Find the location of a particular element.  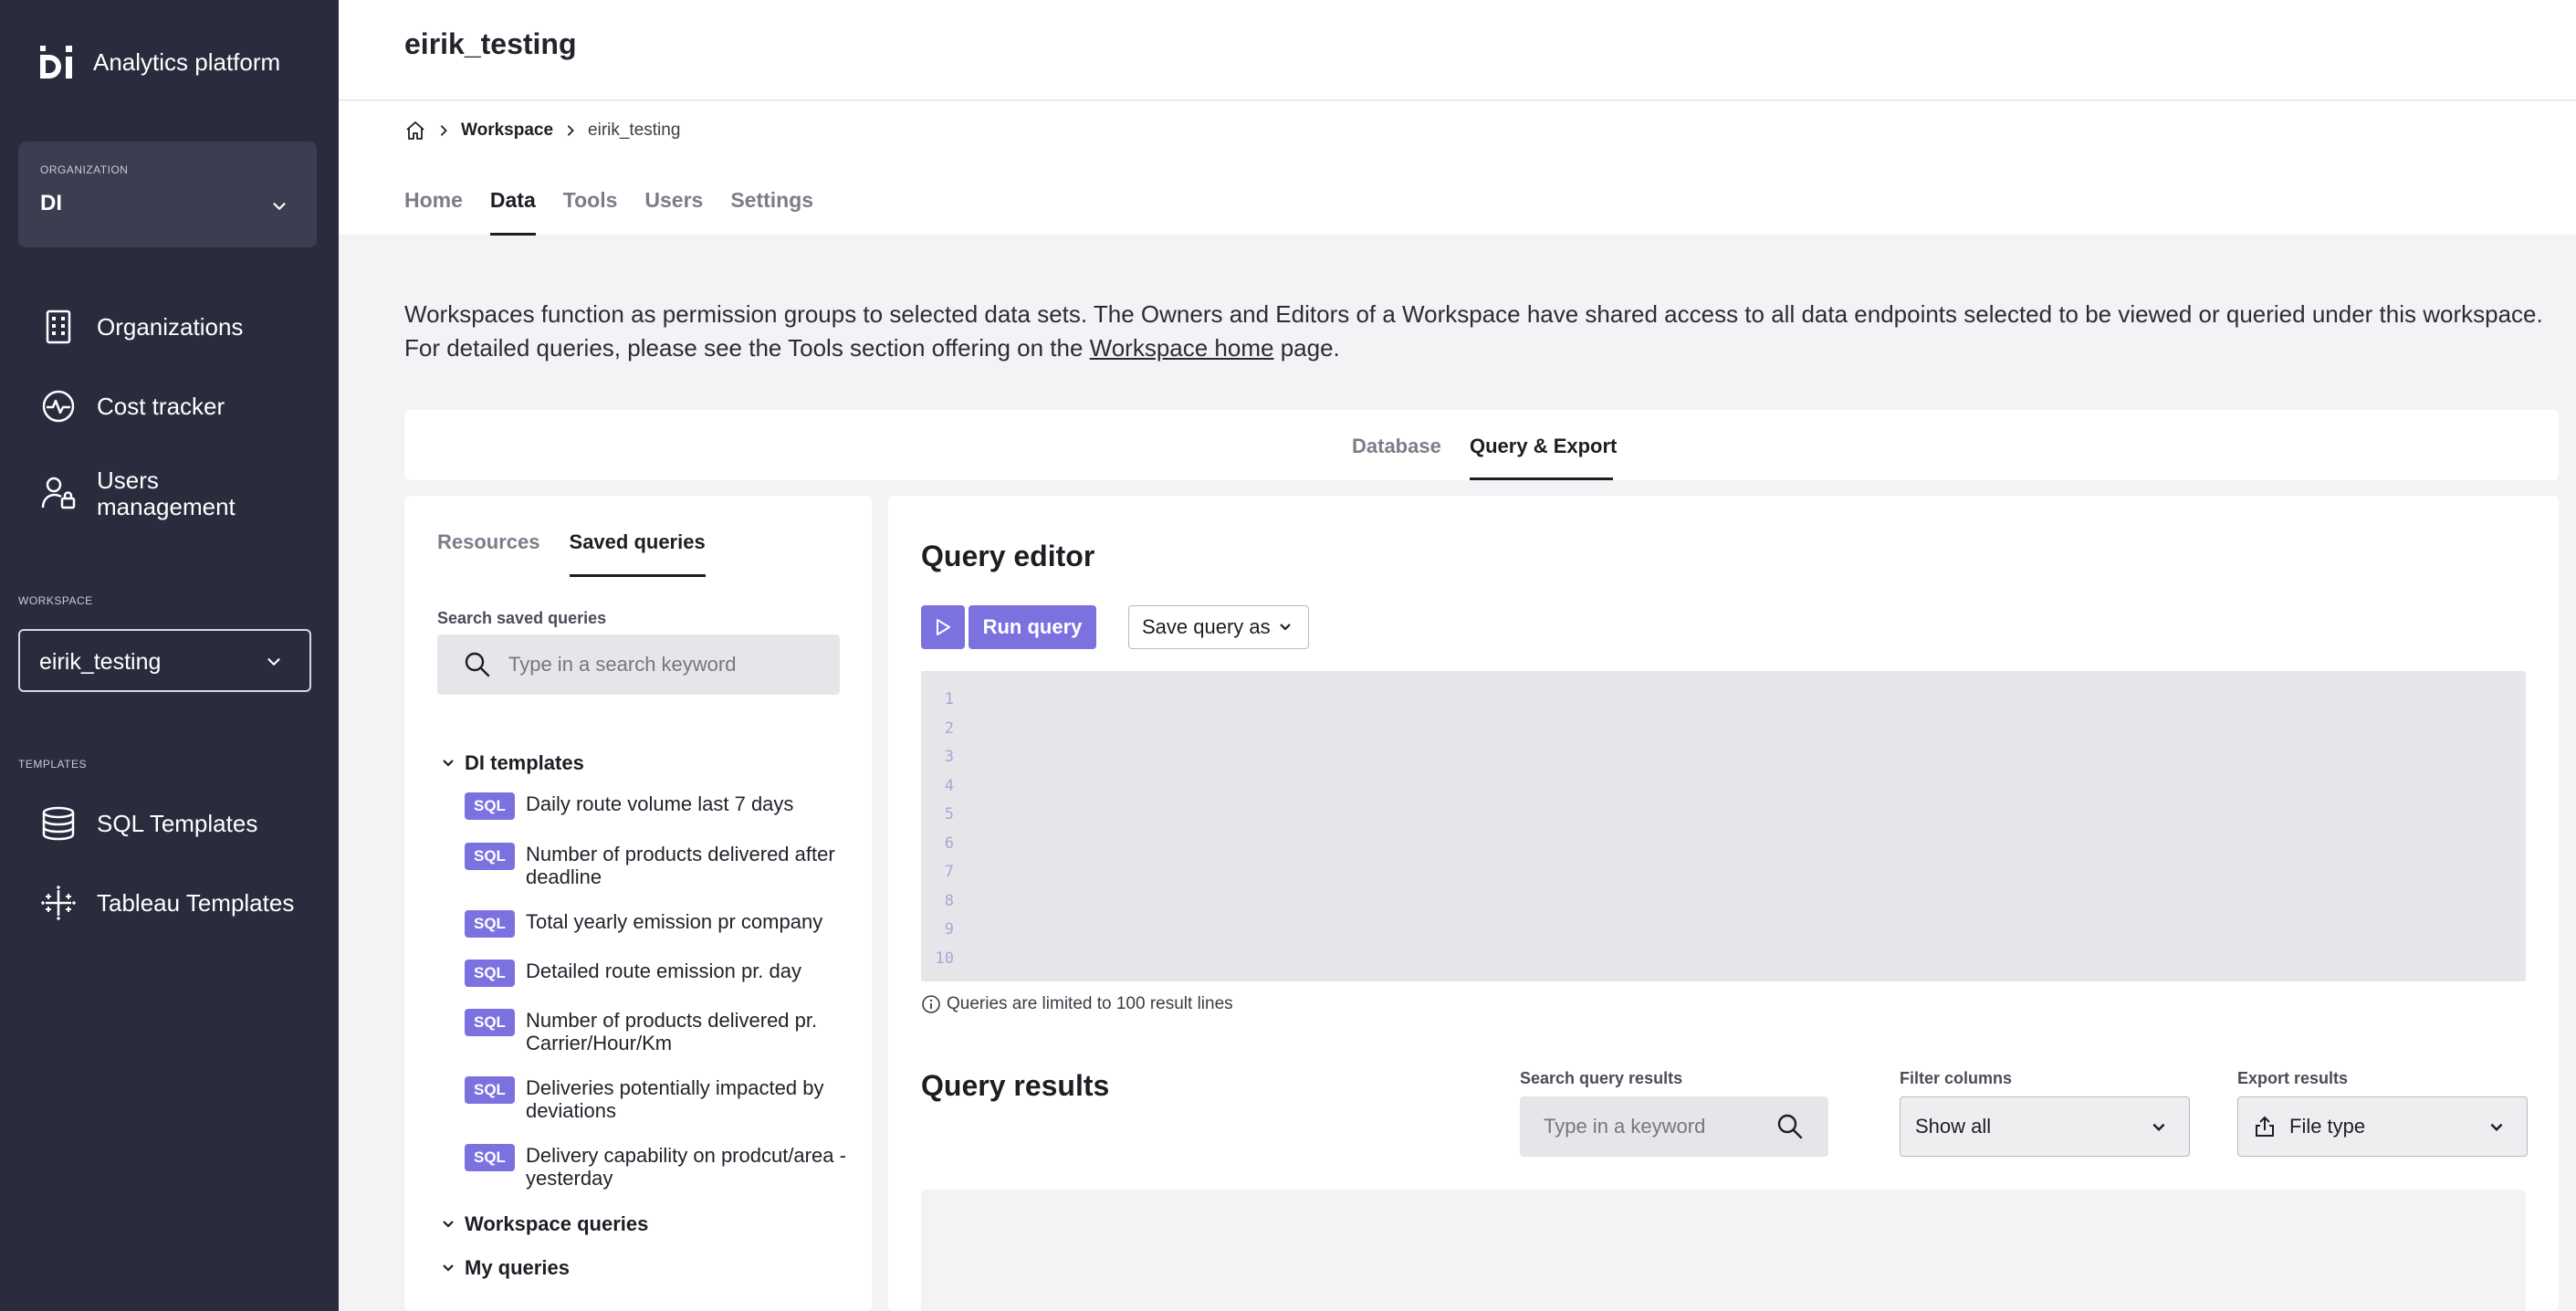

logo: Analytics platform is located at coordinates (159, 62).